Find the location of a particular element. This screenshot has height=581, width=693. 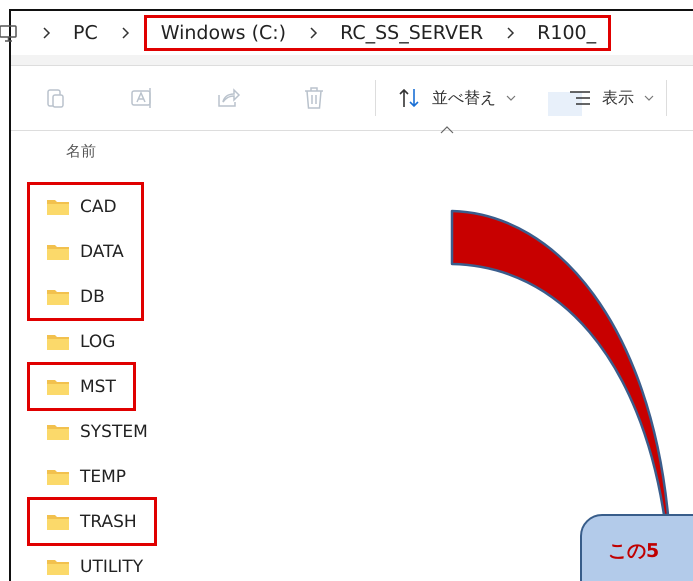

folder-name: SYSTEM is located at coordinates (114, 432).